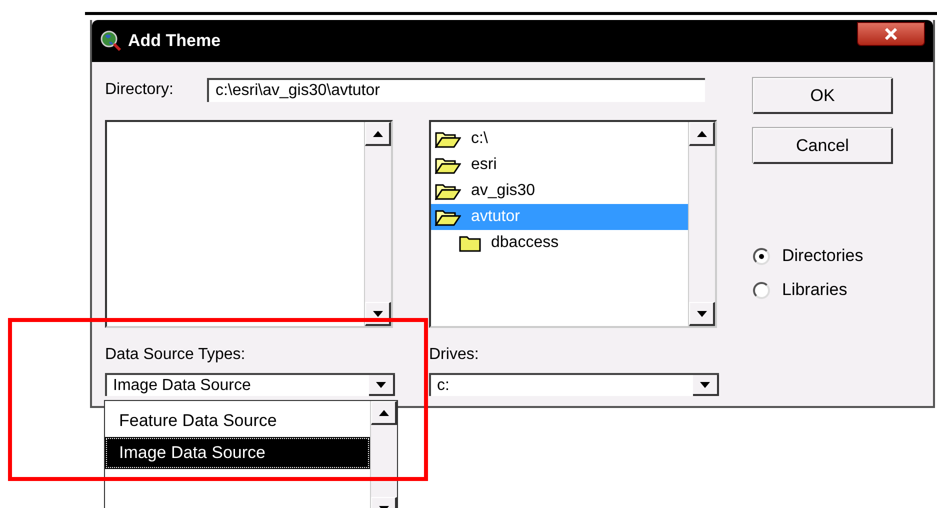 This screenshot has height=508, width=937. What do you see at coordinates (823, 146) in the screenshot?
I see `dialog-button: Cancel` at bounding box center [823, 146].